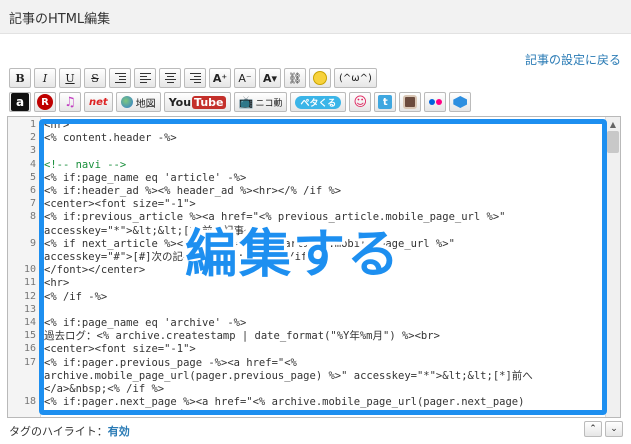 This screenshot has width=631, height=444. What do you see at coordinates (145, 177) in the screenshot?
I see `code-line: <% if:page_name eq 'article' -%>` at bounding box center [145, 177].